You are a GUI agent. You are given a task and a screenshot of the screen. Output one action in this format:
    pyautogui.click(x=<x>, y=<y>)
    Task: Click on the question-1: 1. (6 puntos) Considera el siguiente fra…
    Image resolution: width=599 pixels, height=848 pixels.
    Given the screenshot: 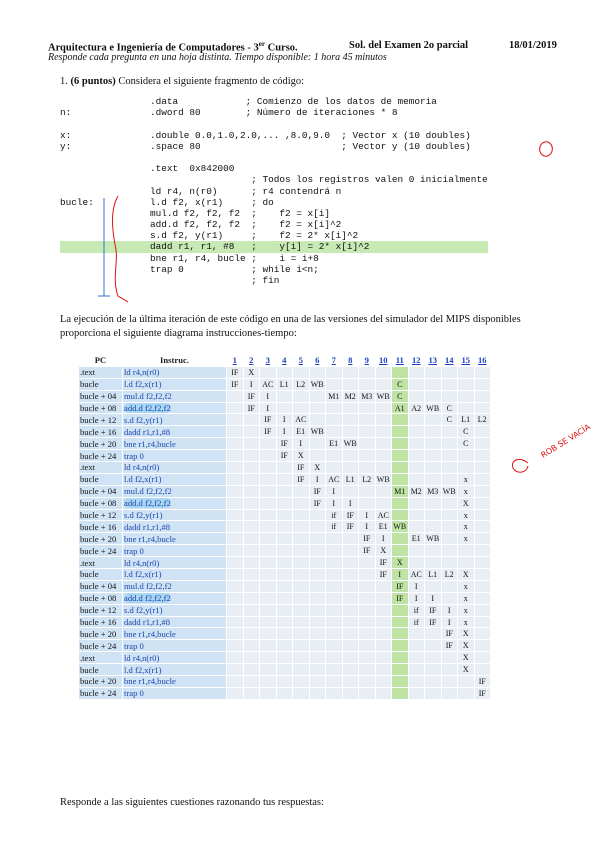 What is the action you would take?
    pyautogui.click(x=182, y=81)
    